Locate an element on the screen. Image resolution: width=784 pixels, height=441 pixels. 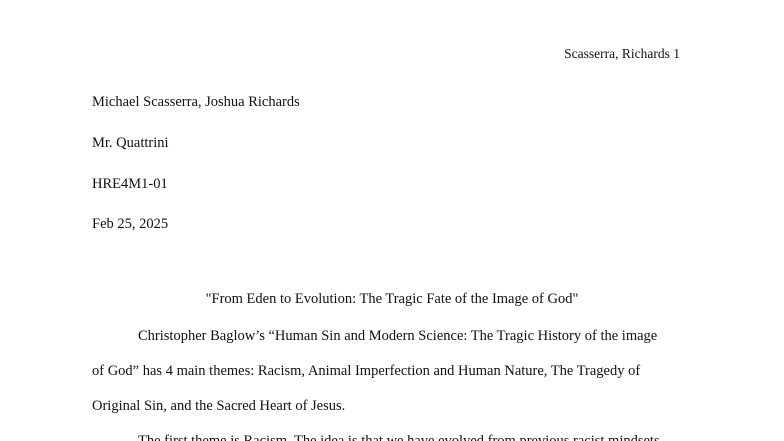
author-names: Michael Scasserra, Joshua Richards is located at coordinates (196, 102).